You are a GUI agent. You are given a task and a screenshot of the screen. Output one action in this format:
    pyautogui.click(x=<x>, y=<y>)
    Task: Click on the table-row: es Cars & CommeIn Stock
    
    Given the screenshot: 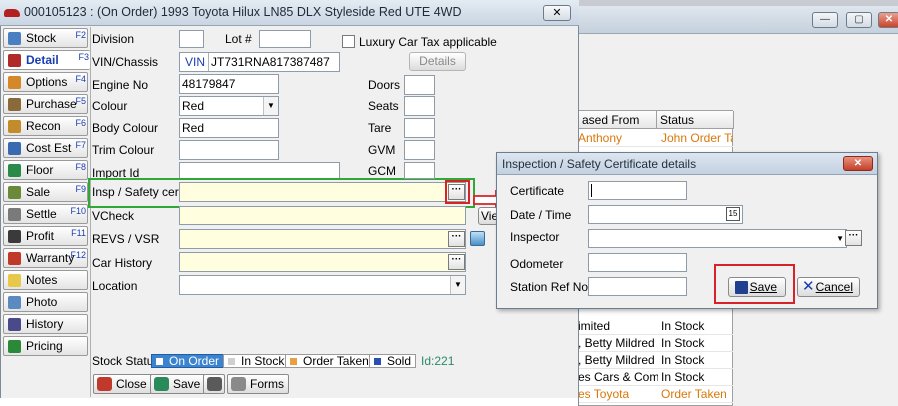 What is the action you would take?
    pyautogui.click(x=655, y=377)
    